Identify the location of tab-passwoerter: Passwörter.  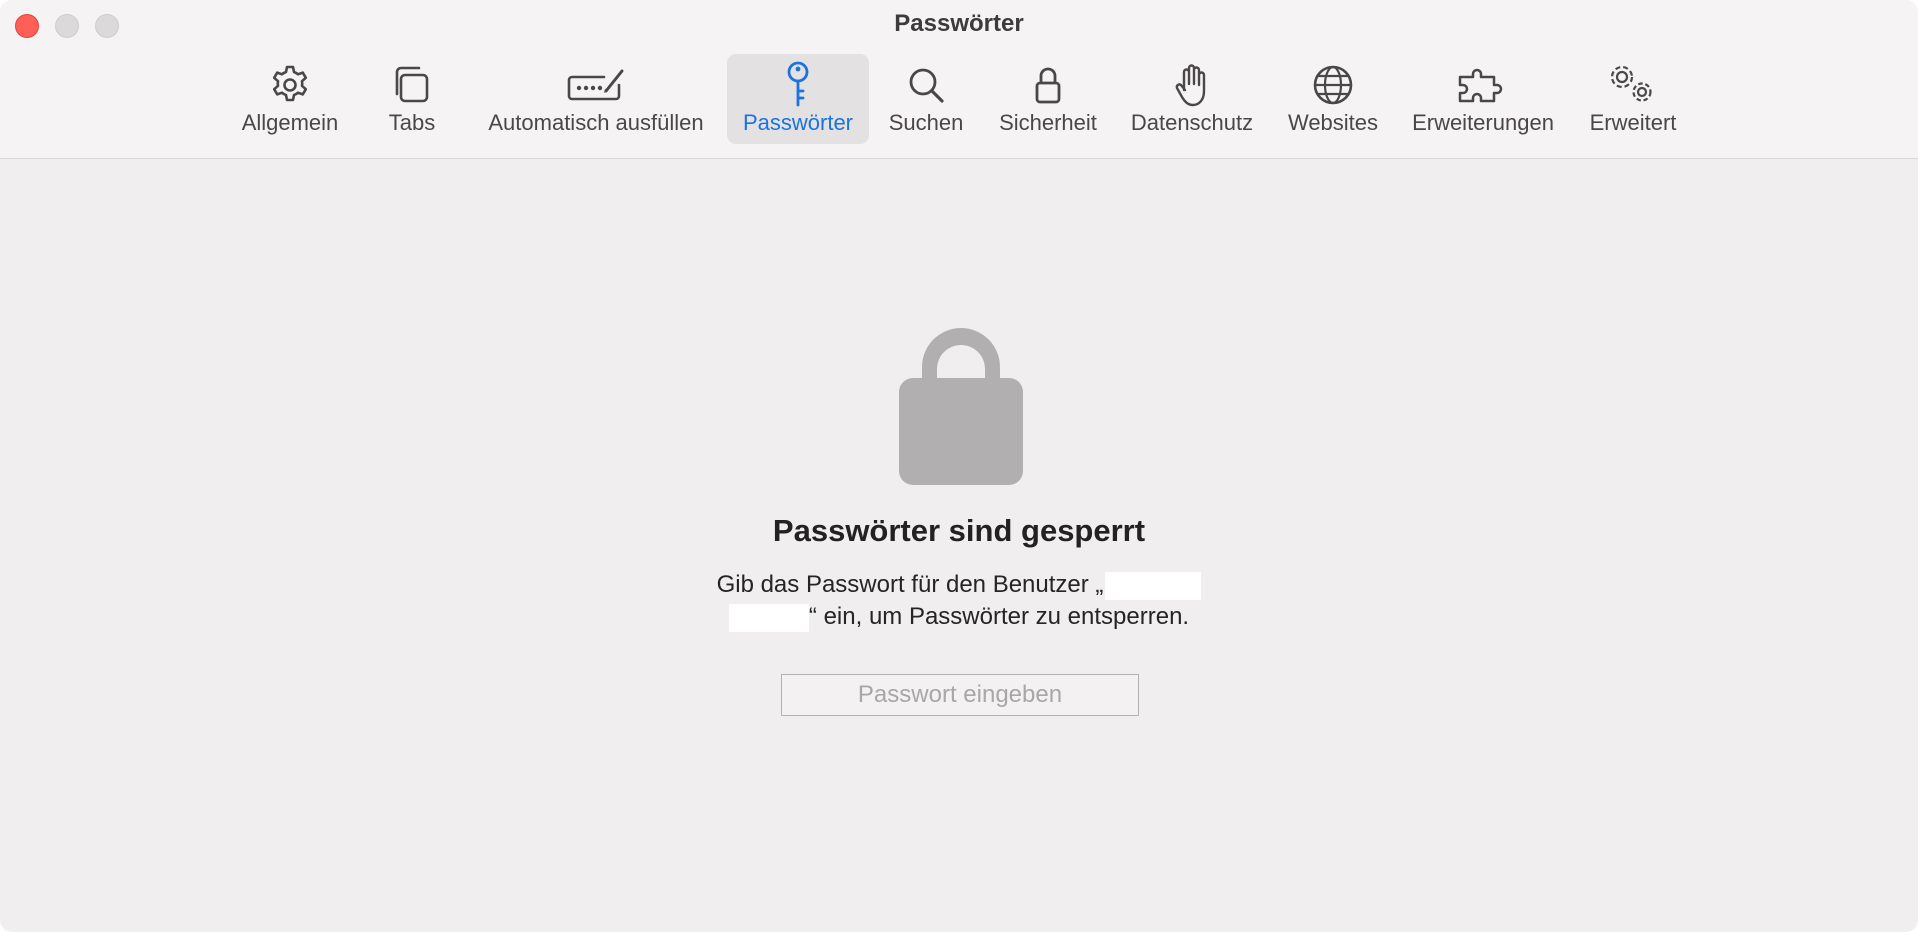
(798, 99).